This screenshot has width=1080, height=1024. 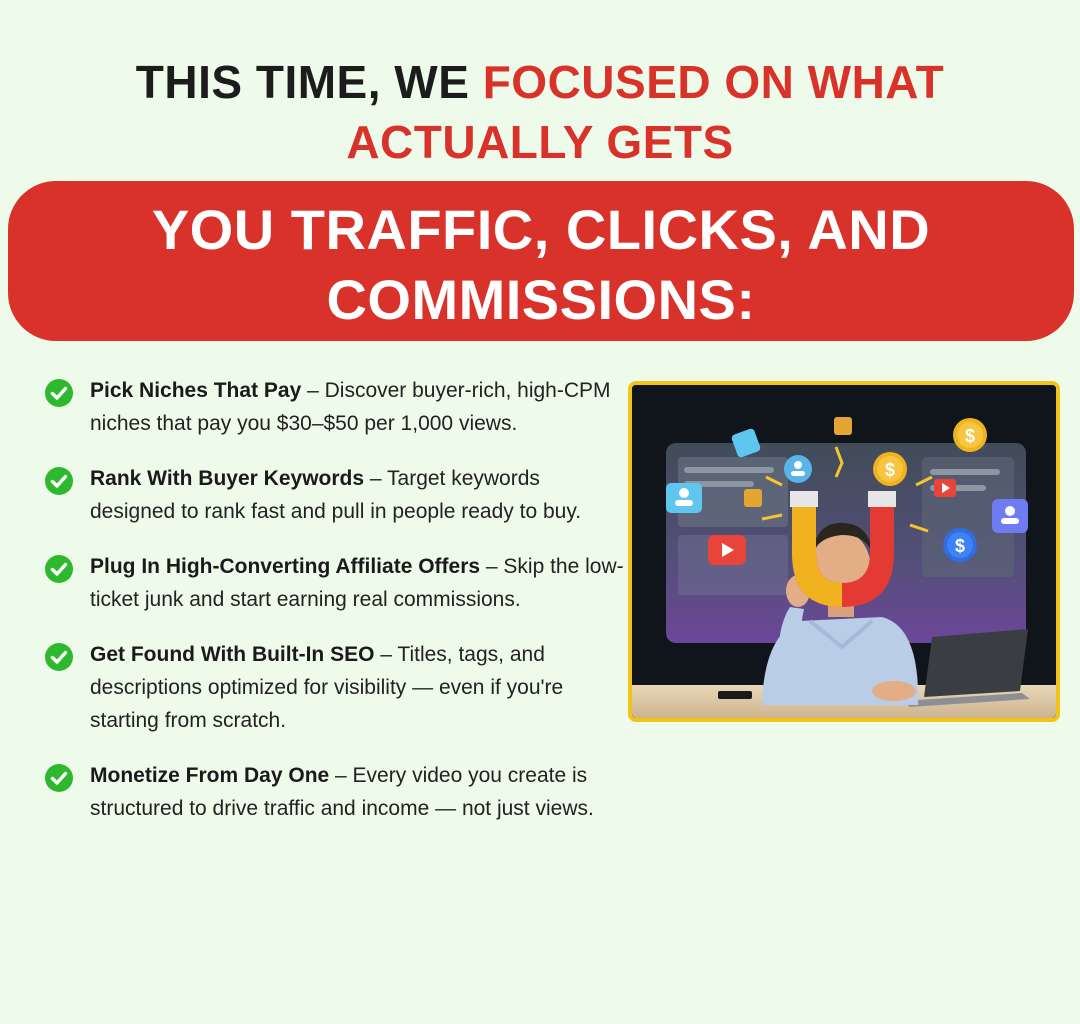 I want to click on illustration-canvas: $ $ $, so click(x=844, y=551).